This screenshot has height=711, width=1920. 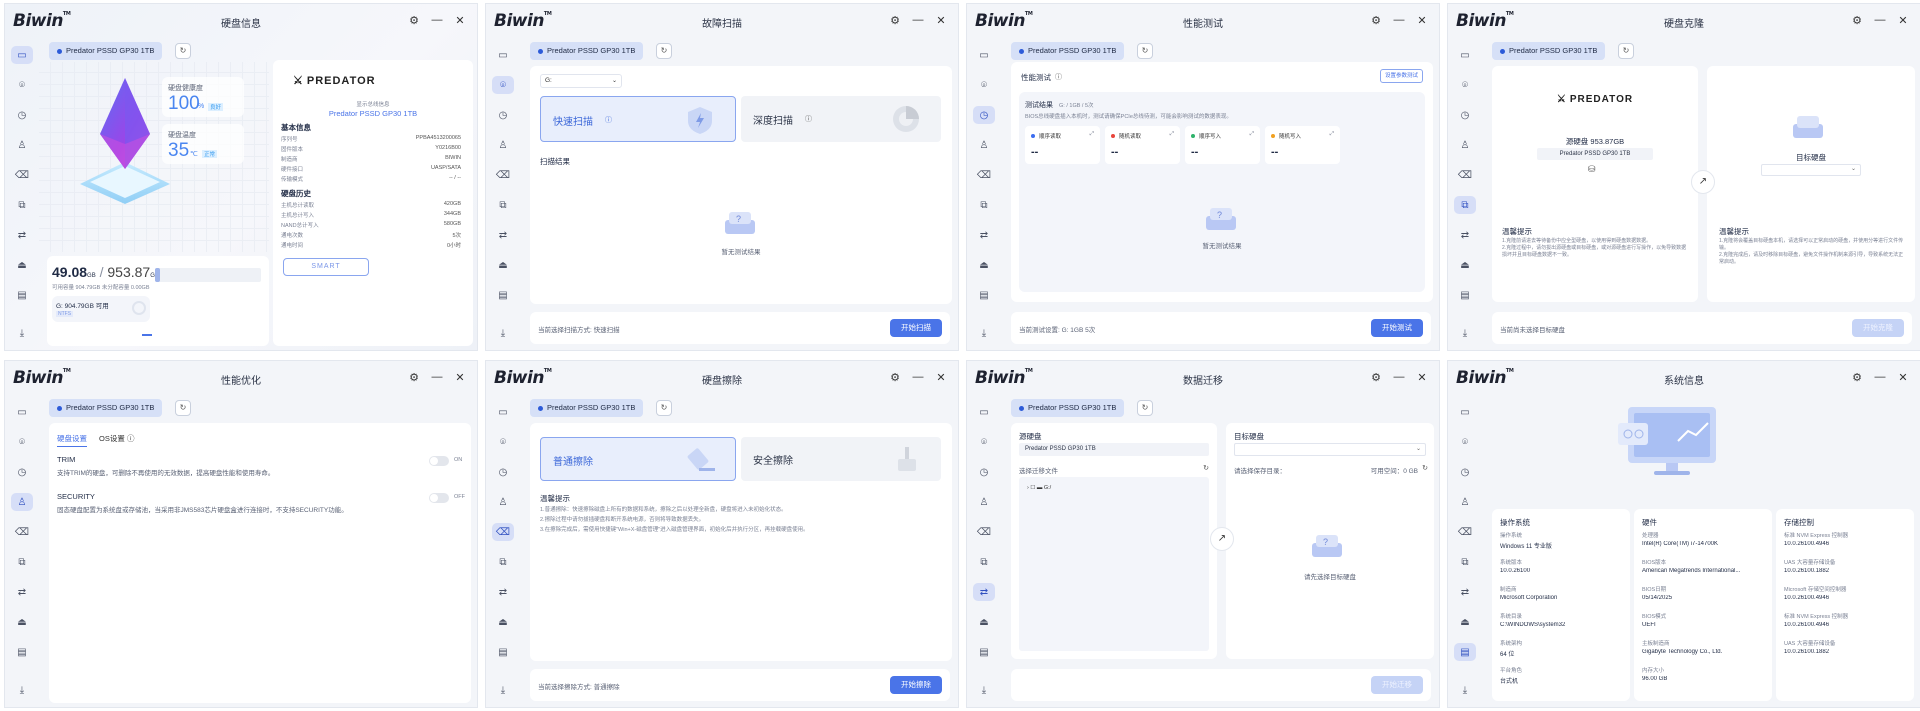 What do you see at coordinates (326, 267) in the screenshot?
I see `smart-button: SMART` at bounding box center [326, 267].